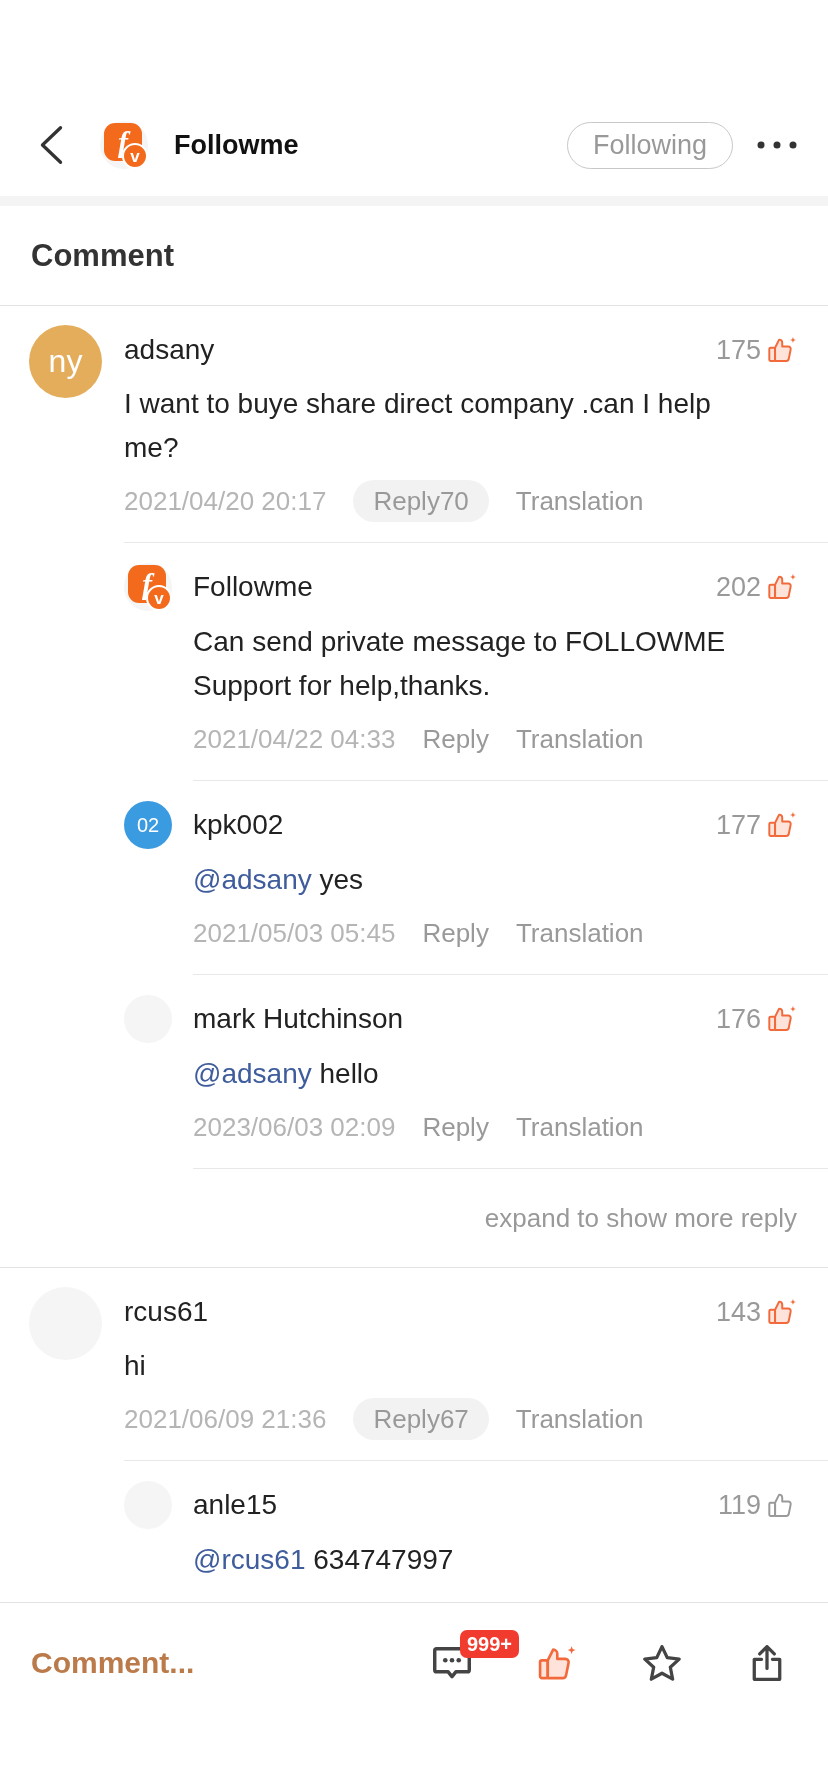  Describe the element at coordinates (294, 933) in the screenshot. I see `timestamp: 2021/05/03 05:45` at that location.